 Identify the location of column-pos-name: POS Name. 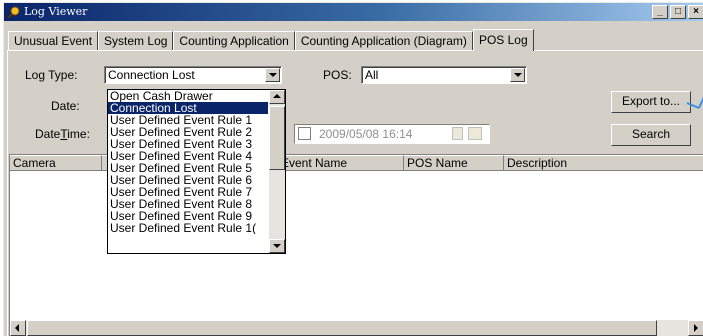
(454, 163).